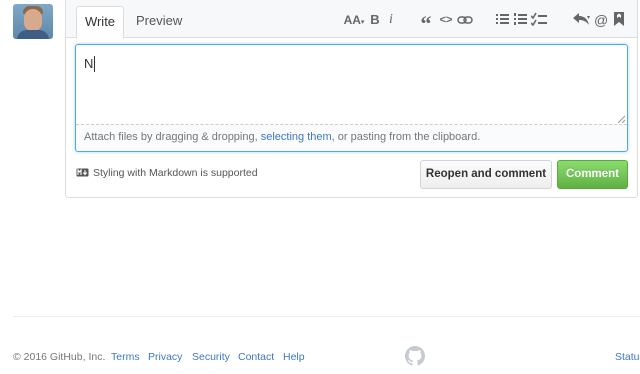 The height and width of the screenshot is (374, 640). What do you see at coordinates (619, 20) in the screenshot?
I see `bookmark-icon` at bounding box center [619, 20].